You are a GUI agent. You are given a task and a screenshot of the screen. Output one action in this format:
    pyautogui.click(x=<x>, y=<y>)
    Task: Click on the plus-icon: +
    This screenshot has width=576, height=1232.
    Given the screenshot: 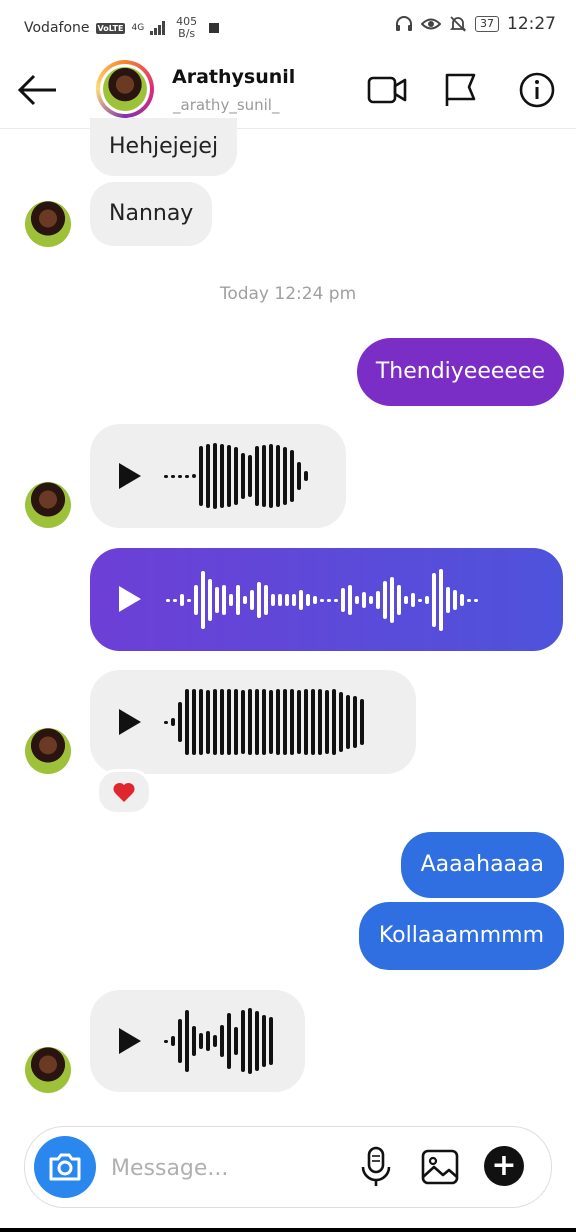 What is the action you would take?
    pyautogui.click(x=504, y=1166)
    